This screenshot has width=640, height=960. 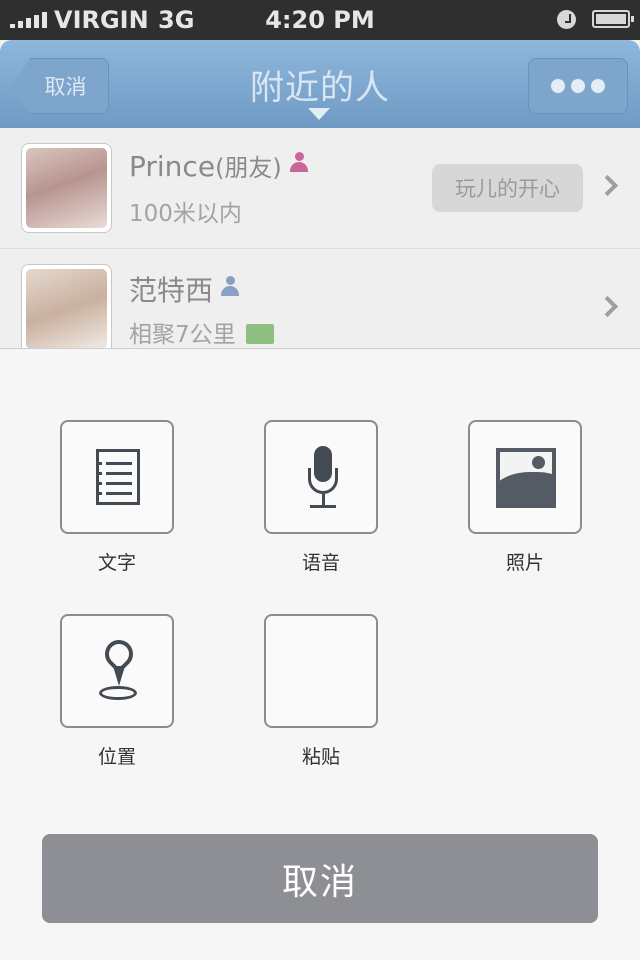 What do you see at coordinates (116, 757) in the screenshot?
I see `action-label: 位置` at bounding box center [116, 757].